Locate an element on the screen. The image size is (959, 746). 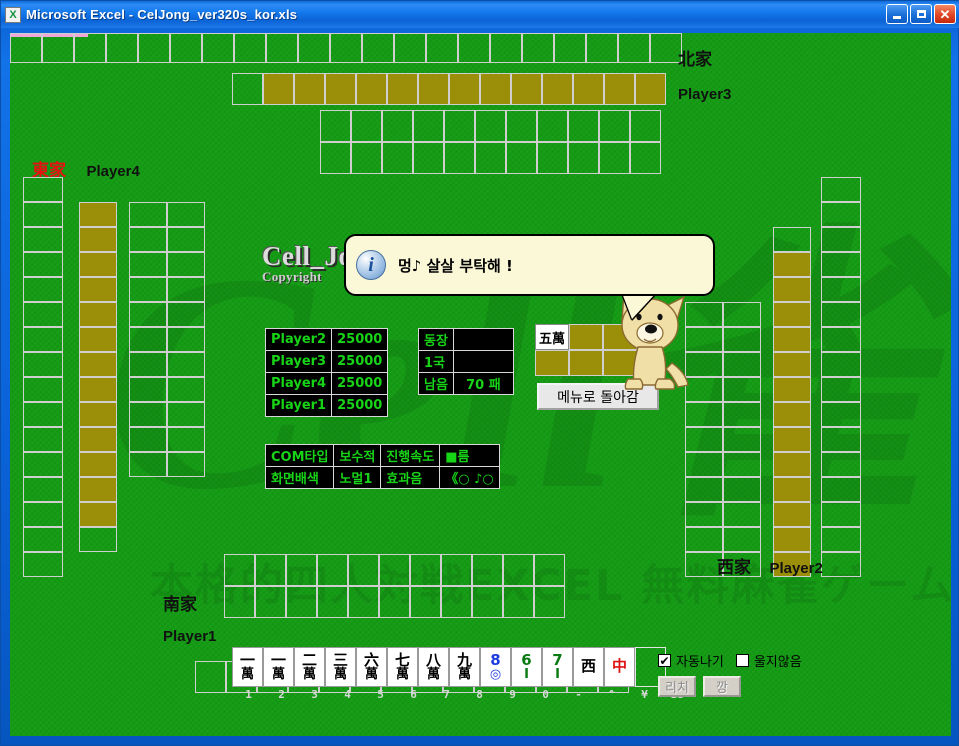
settings-table: COM타입 보수적 진행속도 ■름 화면배색 노멀1 효과음 《○ ♪○ is located at coordinates (382, 466).